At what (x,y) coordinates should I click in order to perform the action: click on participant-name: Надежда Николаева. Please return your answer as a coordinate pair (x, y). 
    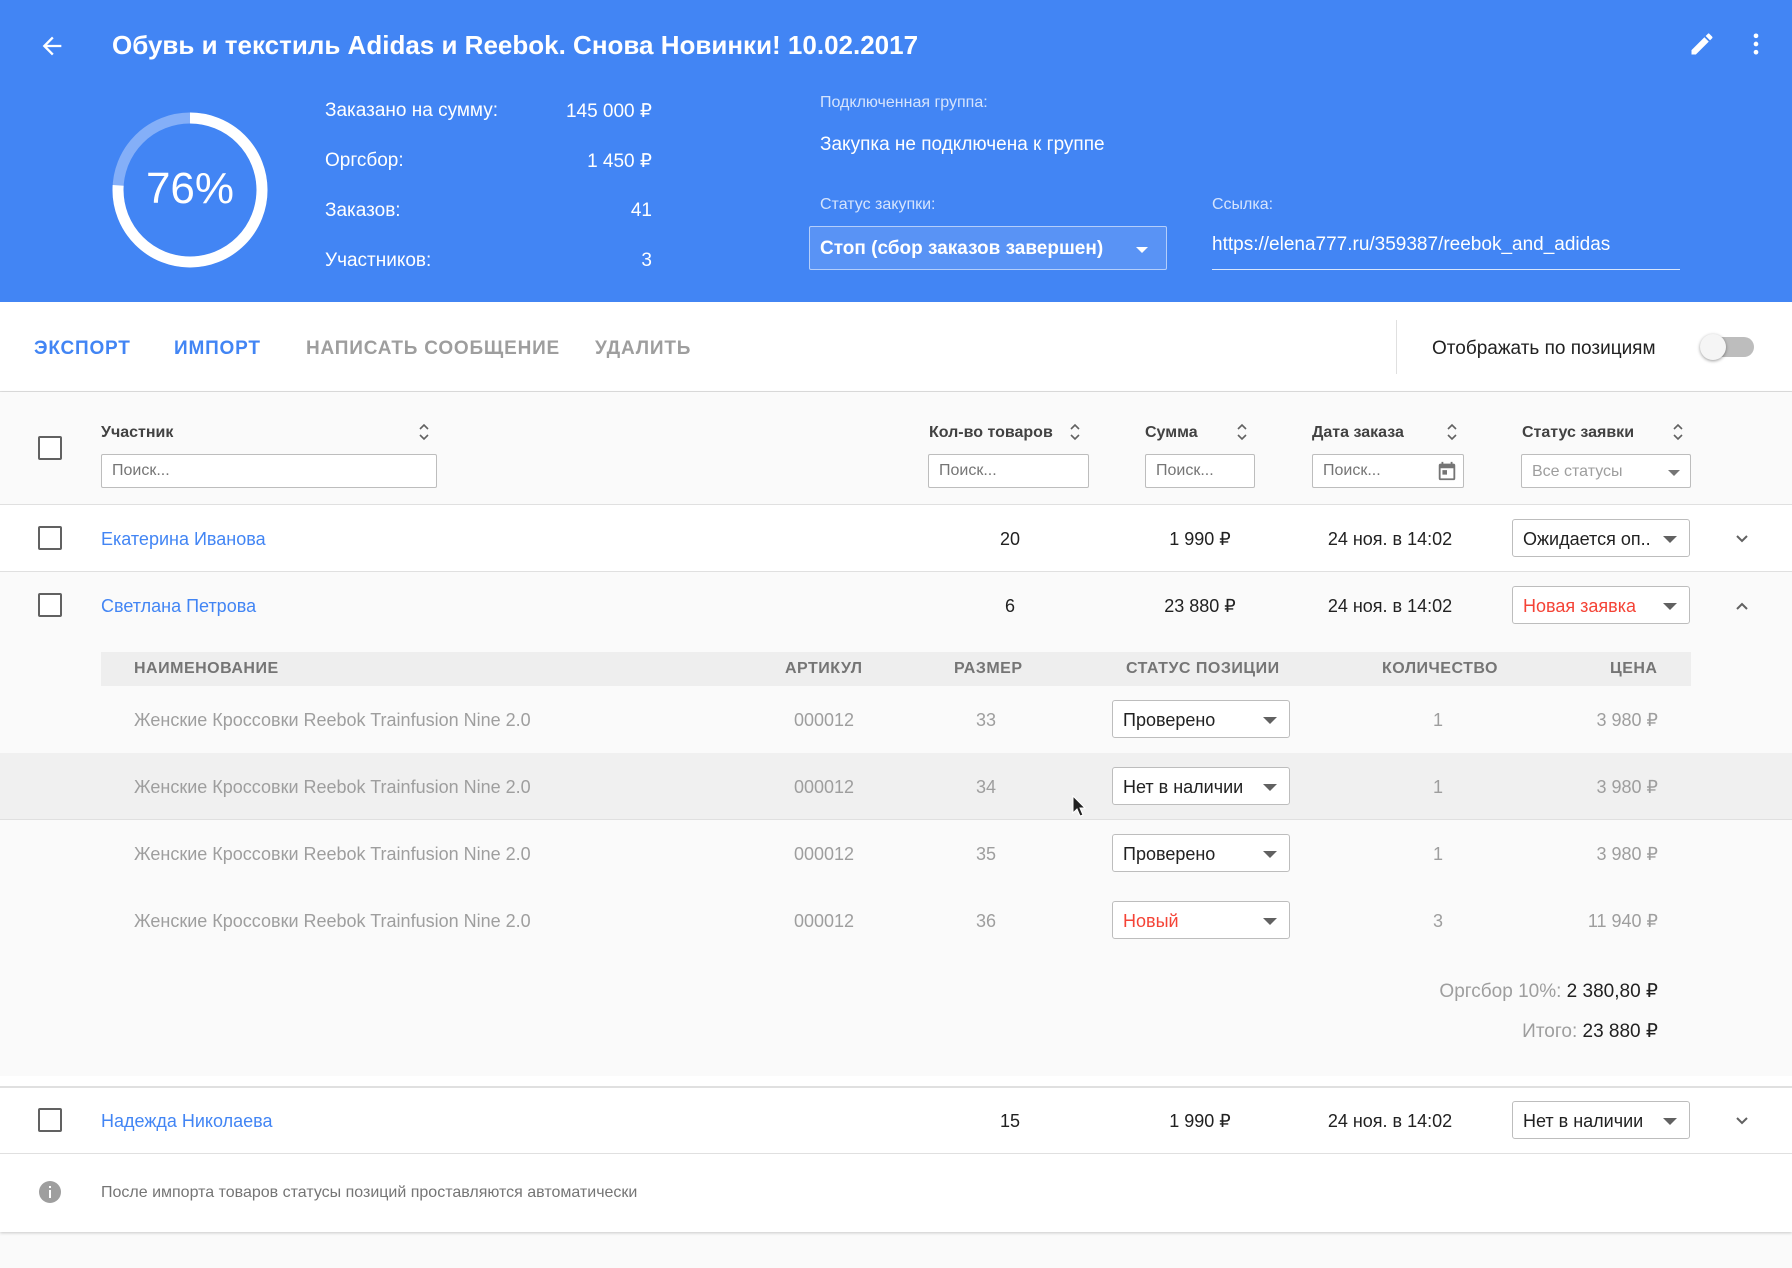
    Looking at the image, I should click on (187, 1121).